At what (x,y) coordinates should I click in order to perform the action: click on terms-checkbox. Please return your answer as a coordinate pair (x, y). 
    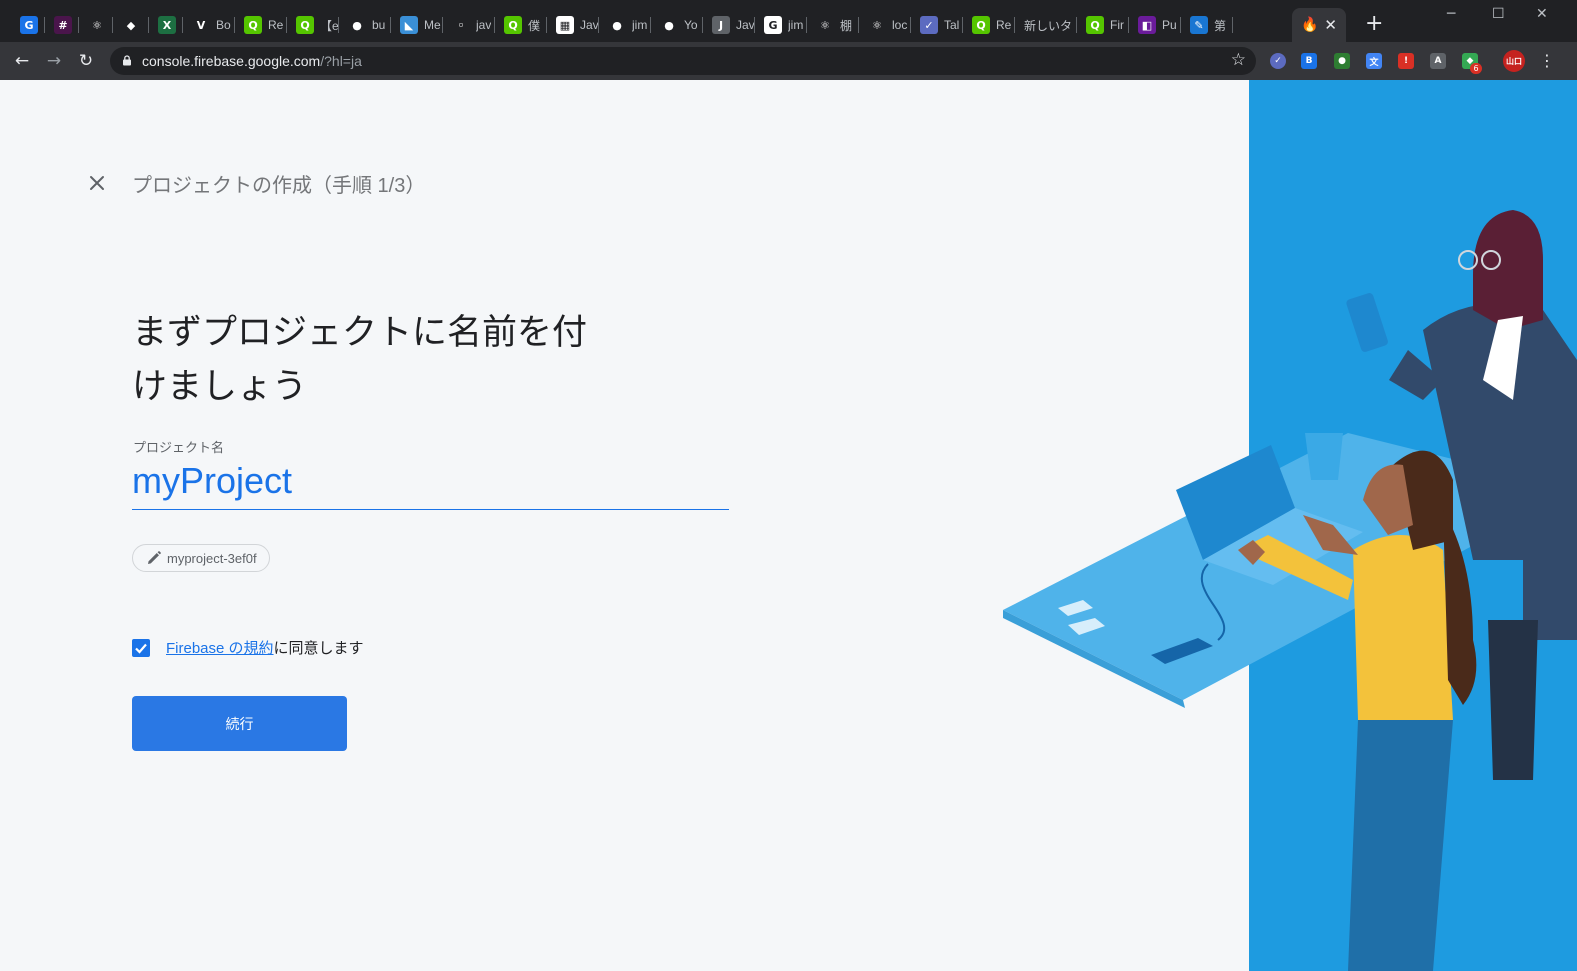
    Looking at the image, I should click on (141, 648).